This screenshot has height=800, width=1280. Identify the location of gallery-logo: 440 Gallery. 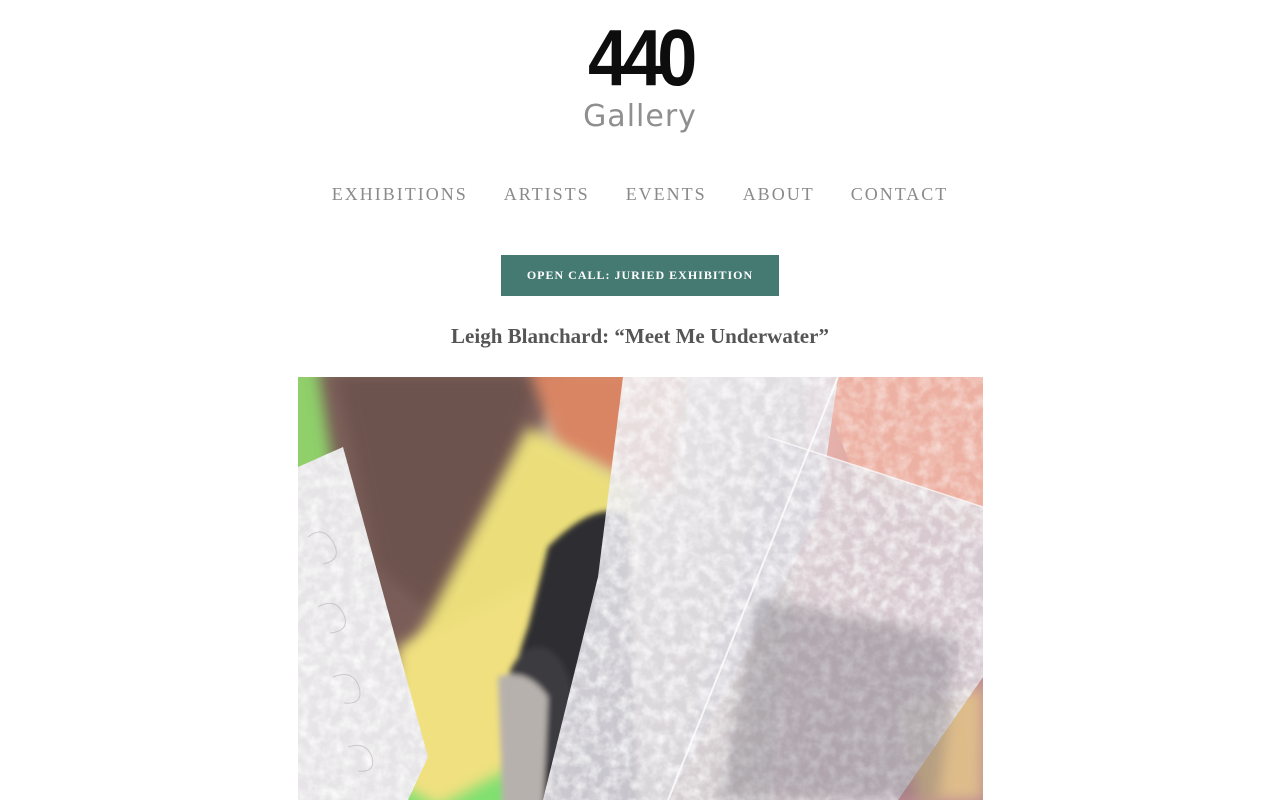
(640, 72).